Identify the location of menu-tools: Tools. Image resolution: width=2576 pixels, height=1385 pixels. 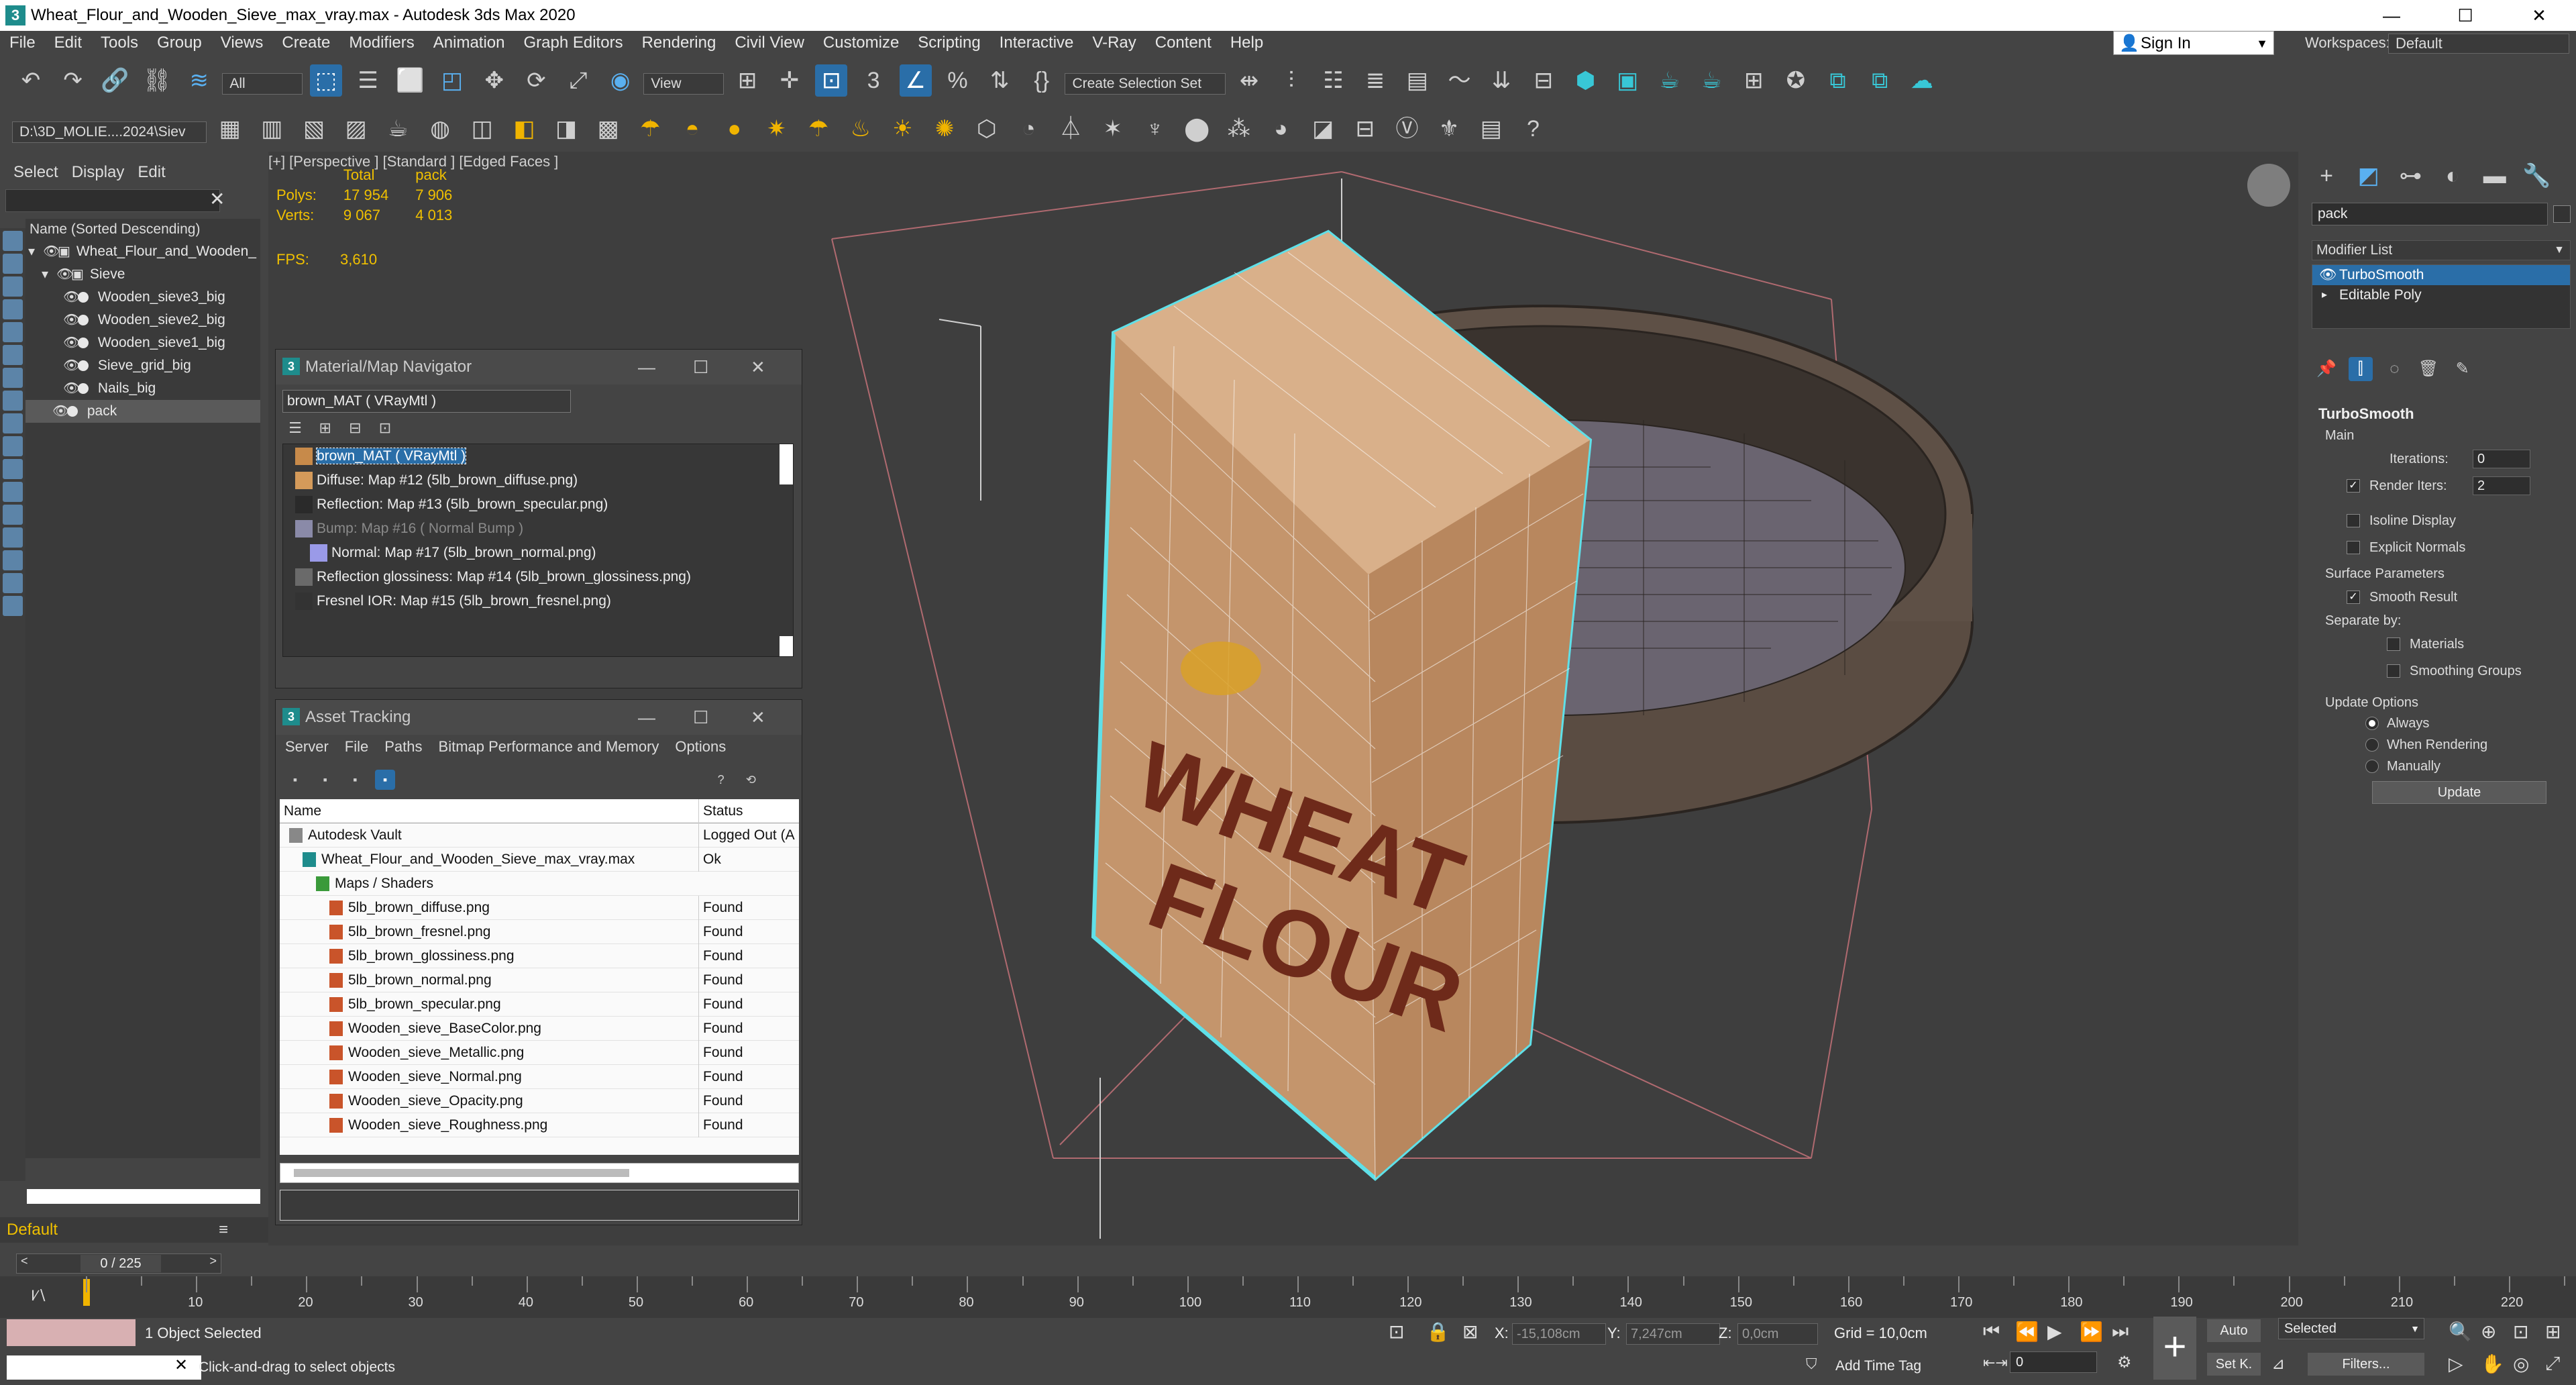
(119, 43).